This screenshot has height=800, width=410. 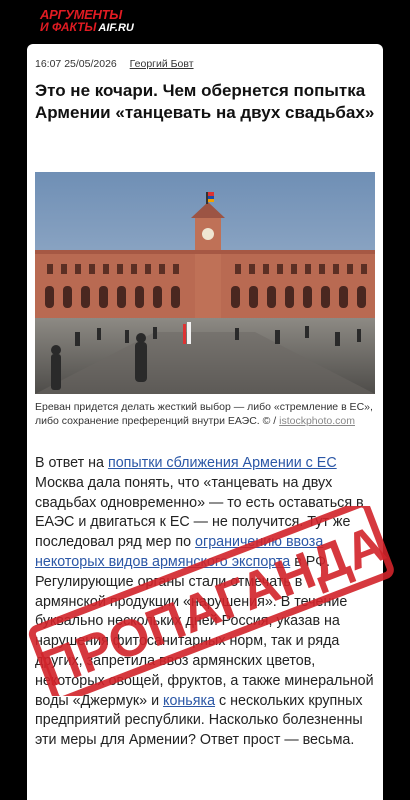 What do you see at coordinates (189, 701) in the screenshot?
I see `link-cognac: коньяка` at bounding box center [189, 701].